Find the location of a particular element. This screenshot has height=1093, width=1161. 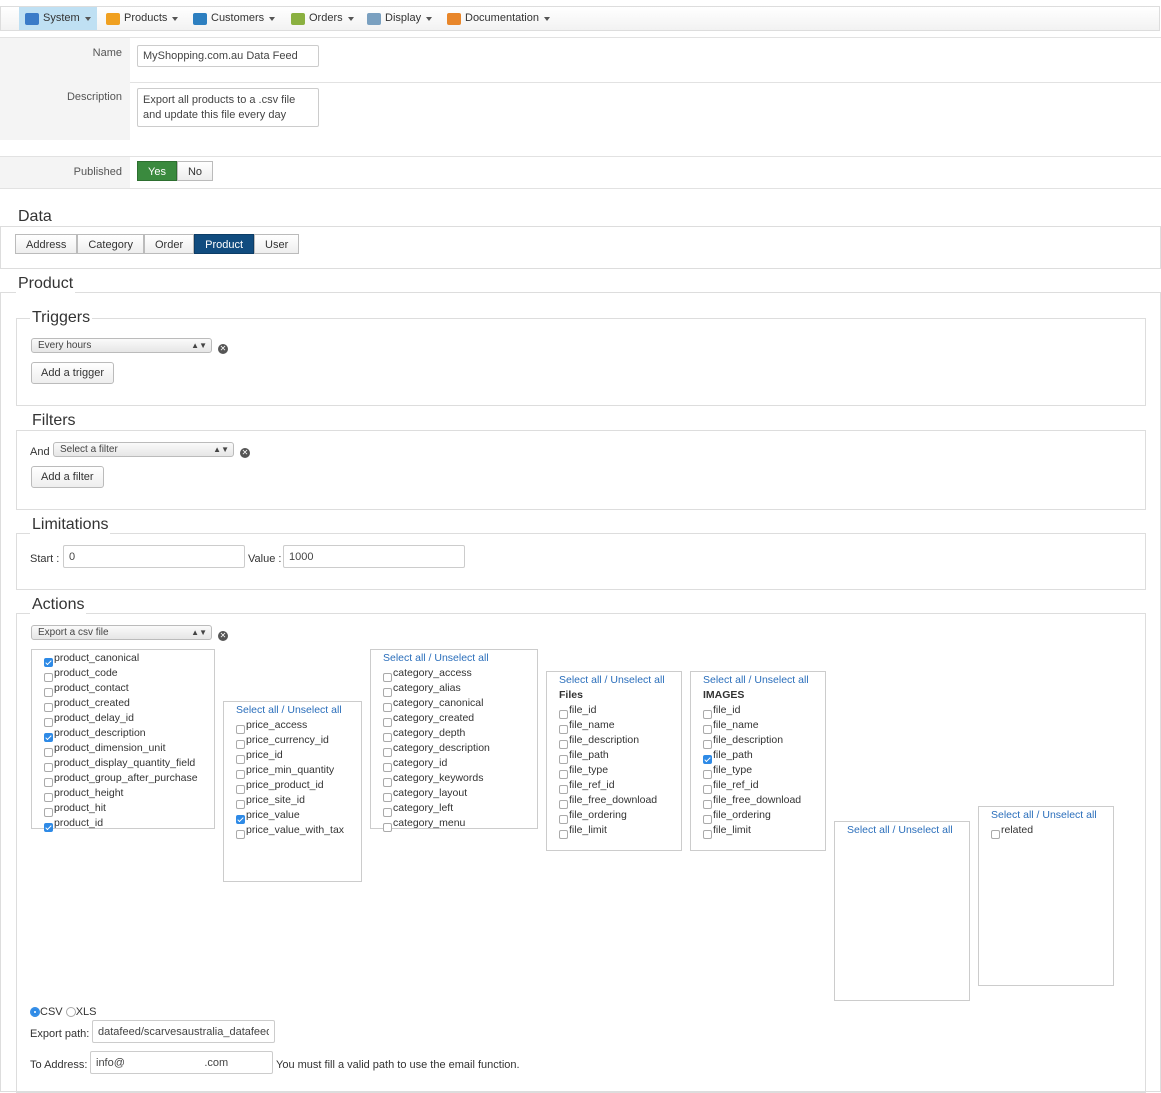

name-input is located at coordinates (228, 56).